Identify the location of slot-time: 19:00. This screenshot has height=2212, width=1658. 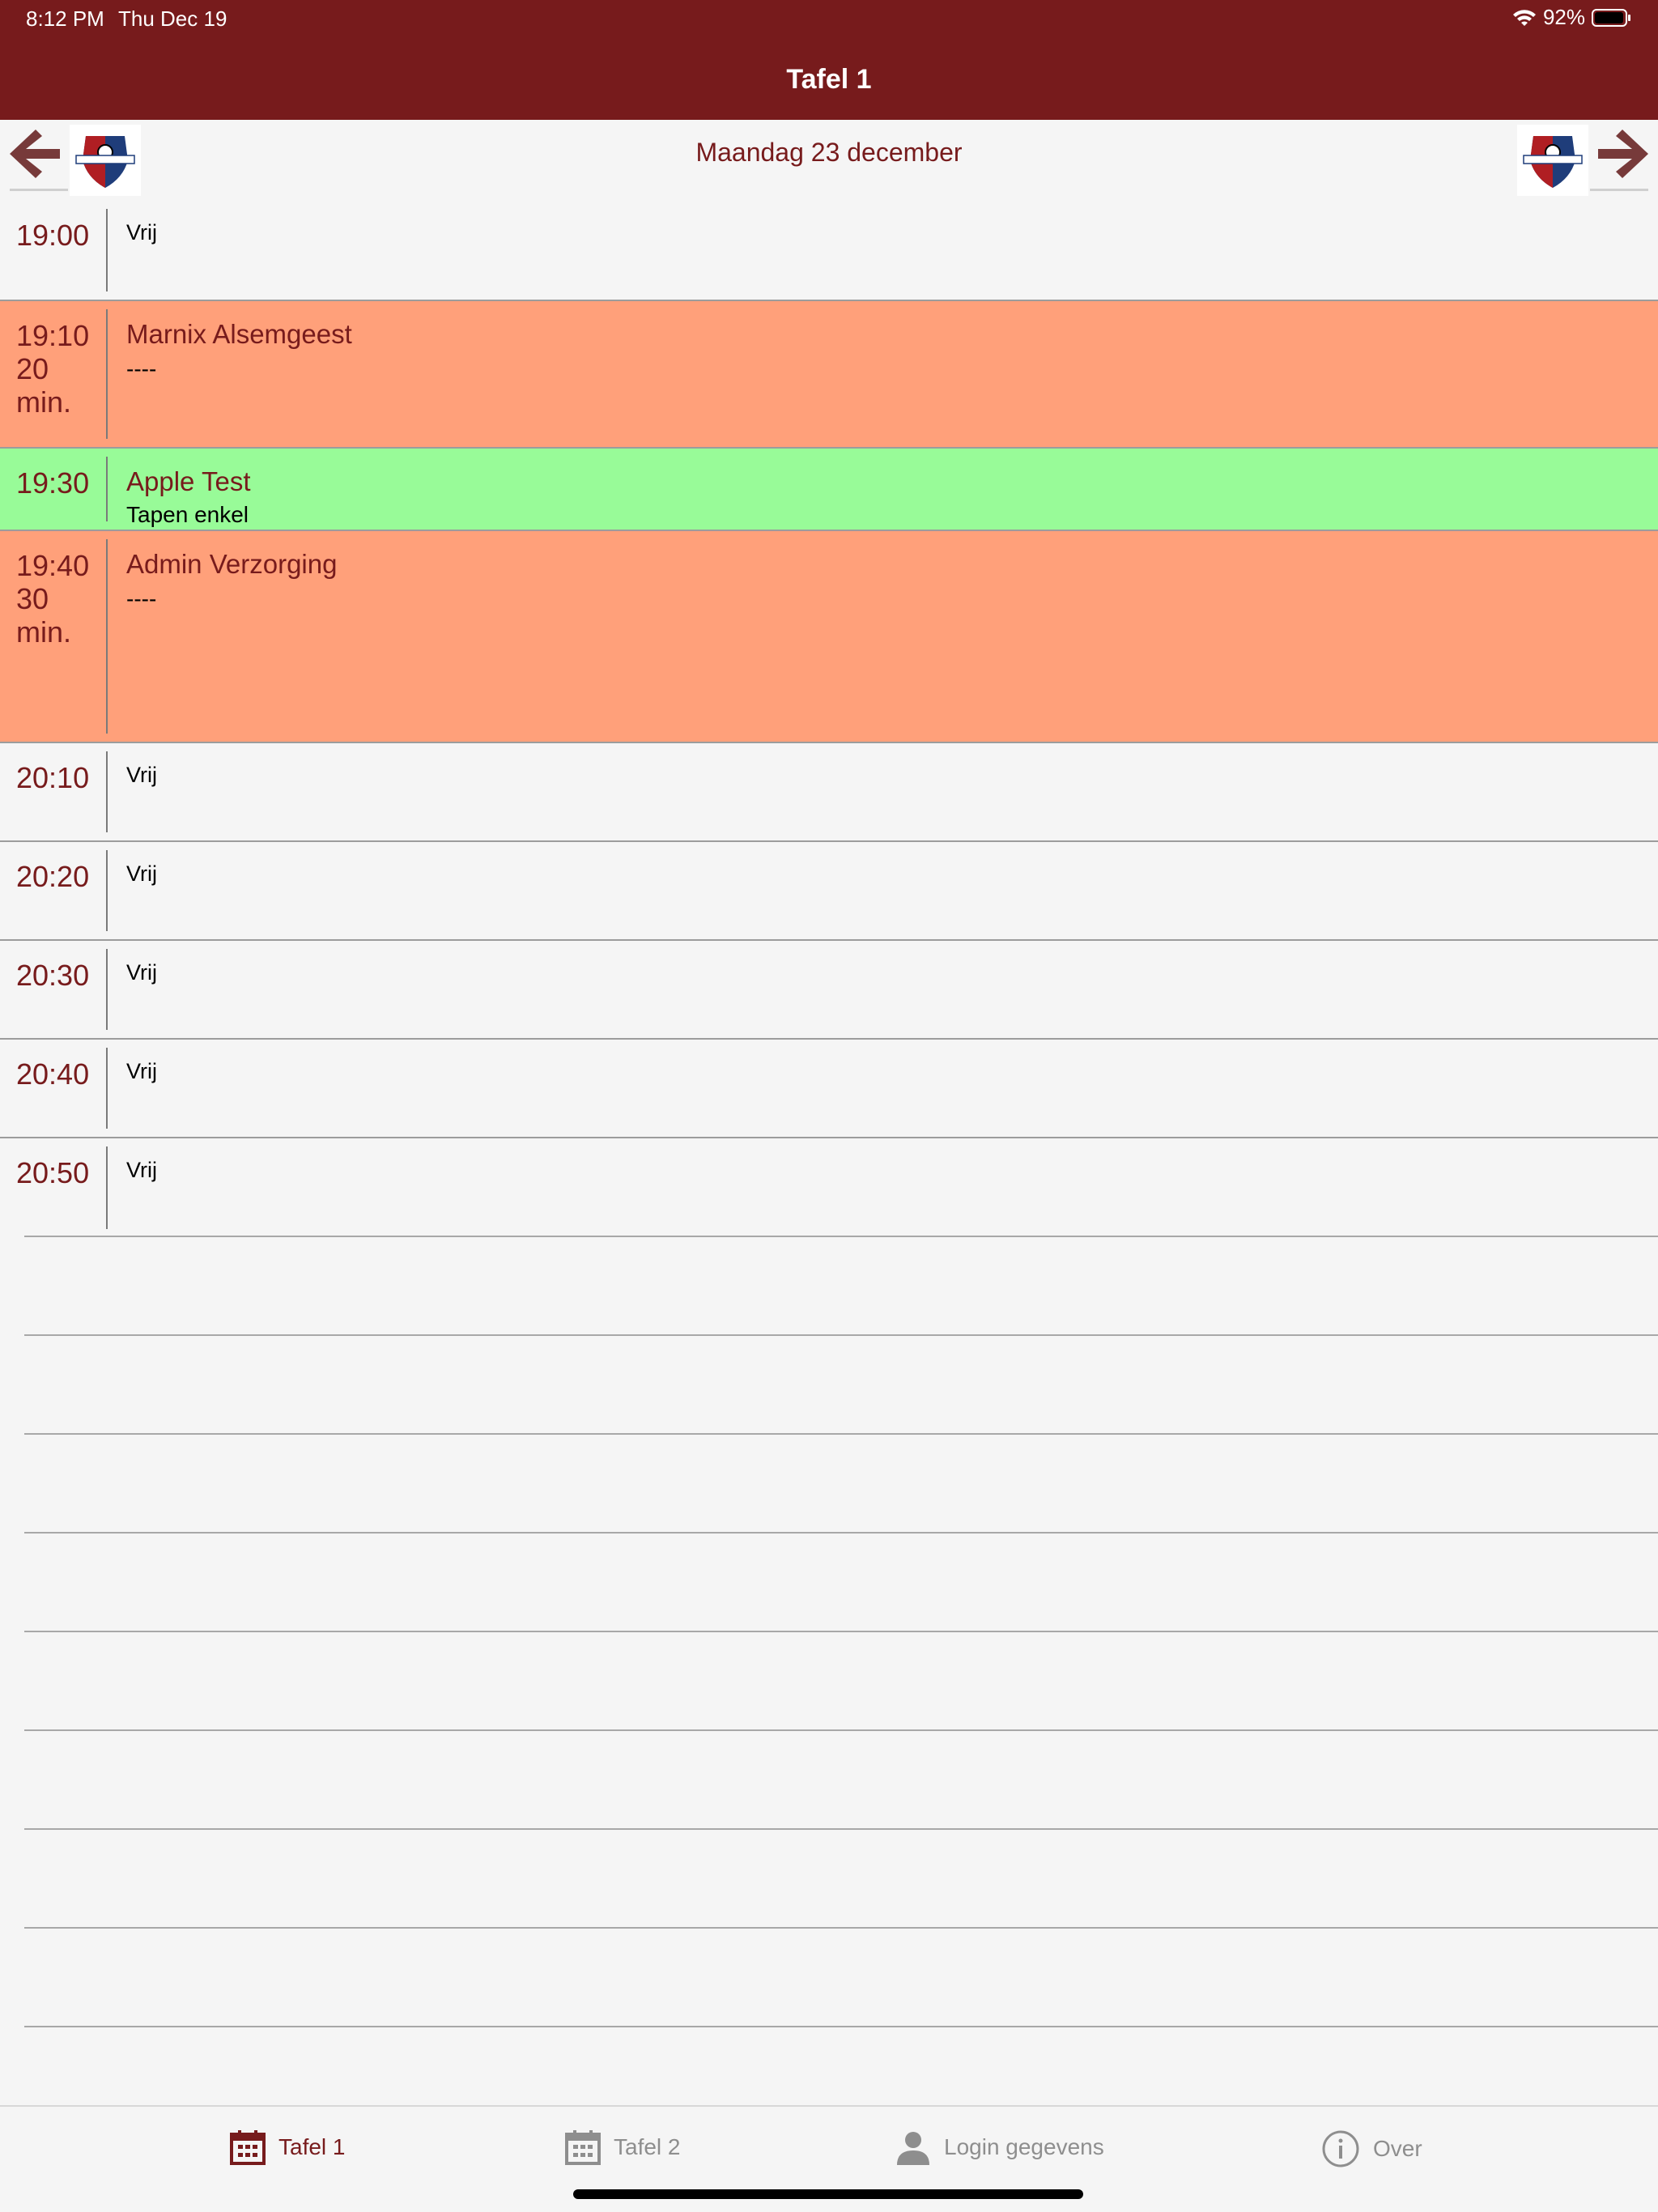
(53, 236).